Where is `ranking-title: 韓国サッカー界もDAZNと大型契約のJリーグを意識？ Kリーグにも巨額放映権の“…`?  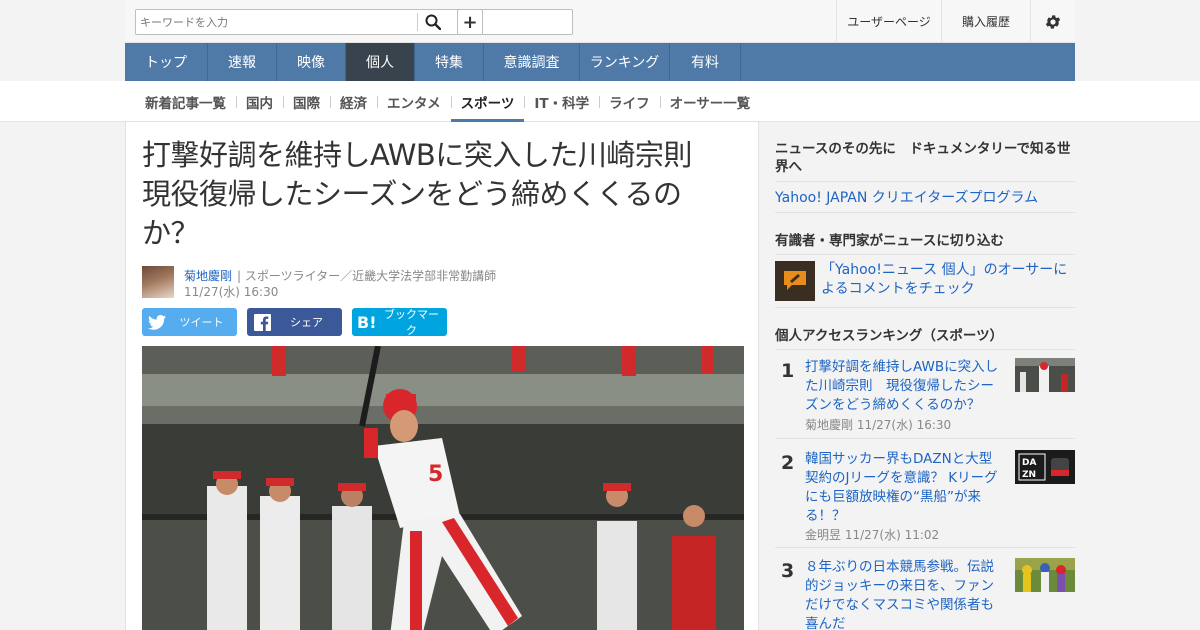
ranking-title: 韓国サッカー界もDAZNと大型契約のJリーグを意識？ Kリーグにも巨額放映権の“… is located at coordinates (905, 488).